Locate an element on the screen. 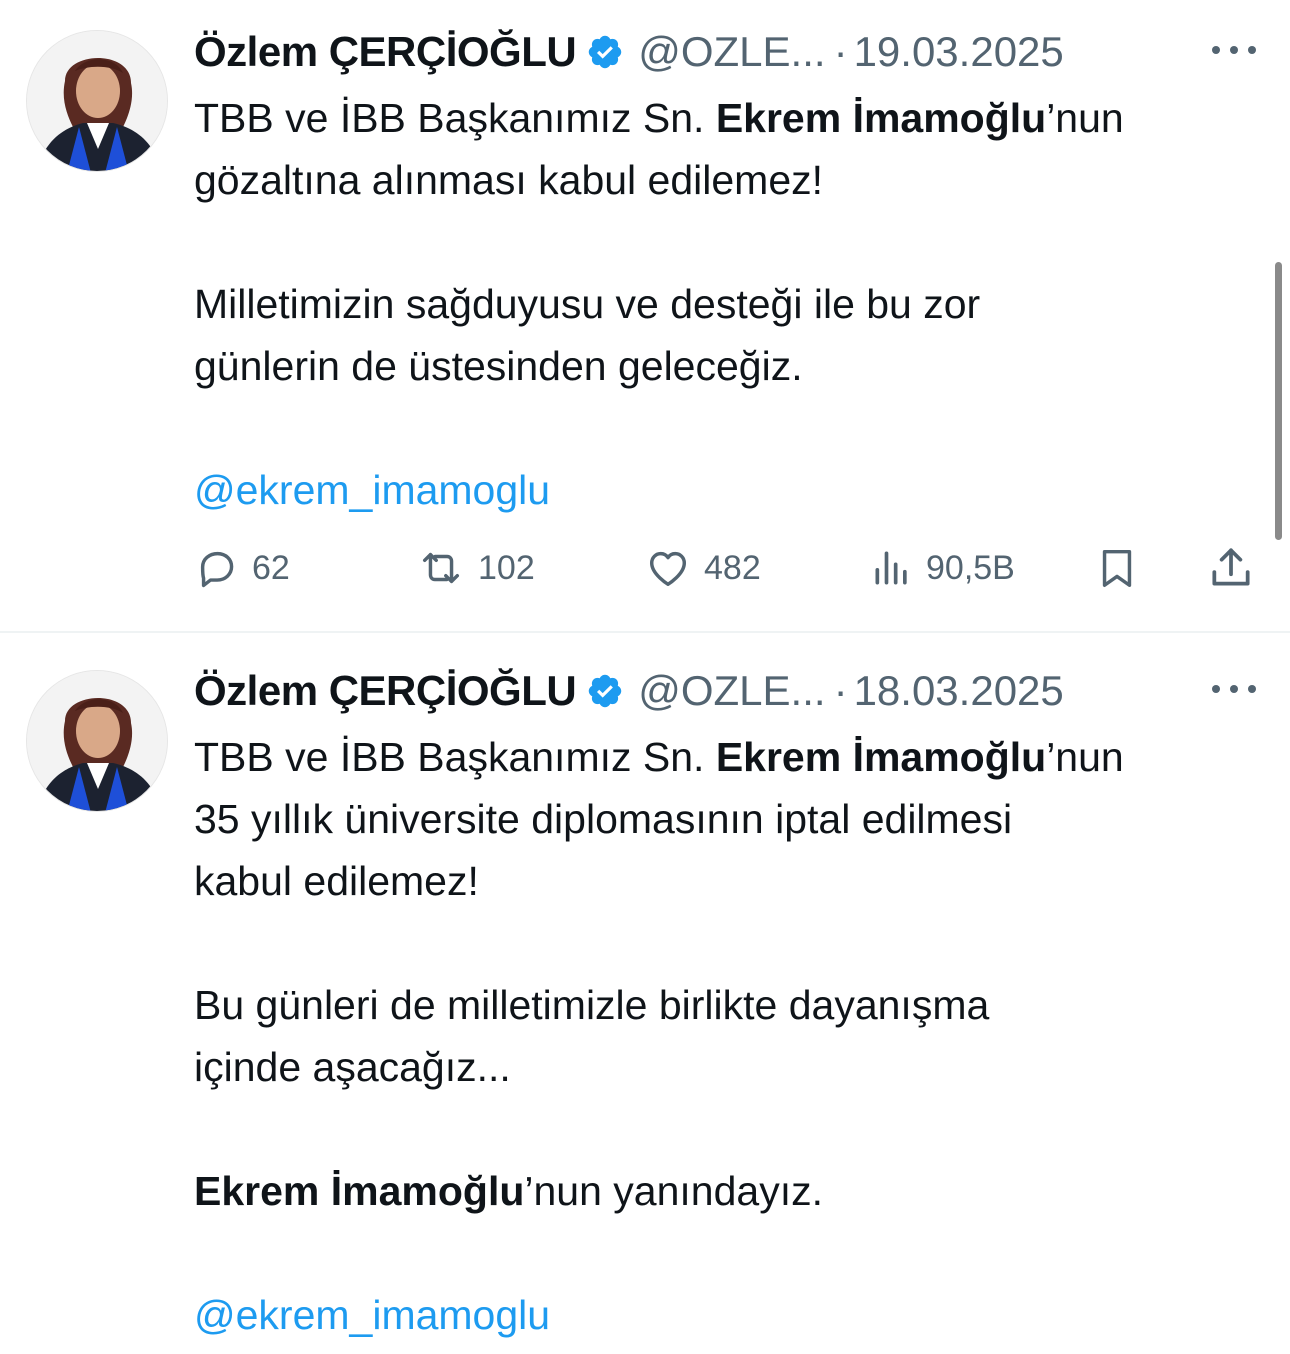 The height and width of the screenshot is (1354, 1290). views-icon is located at coordinates (891, 568).